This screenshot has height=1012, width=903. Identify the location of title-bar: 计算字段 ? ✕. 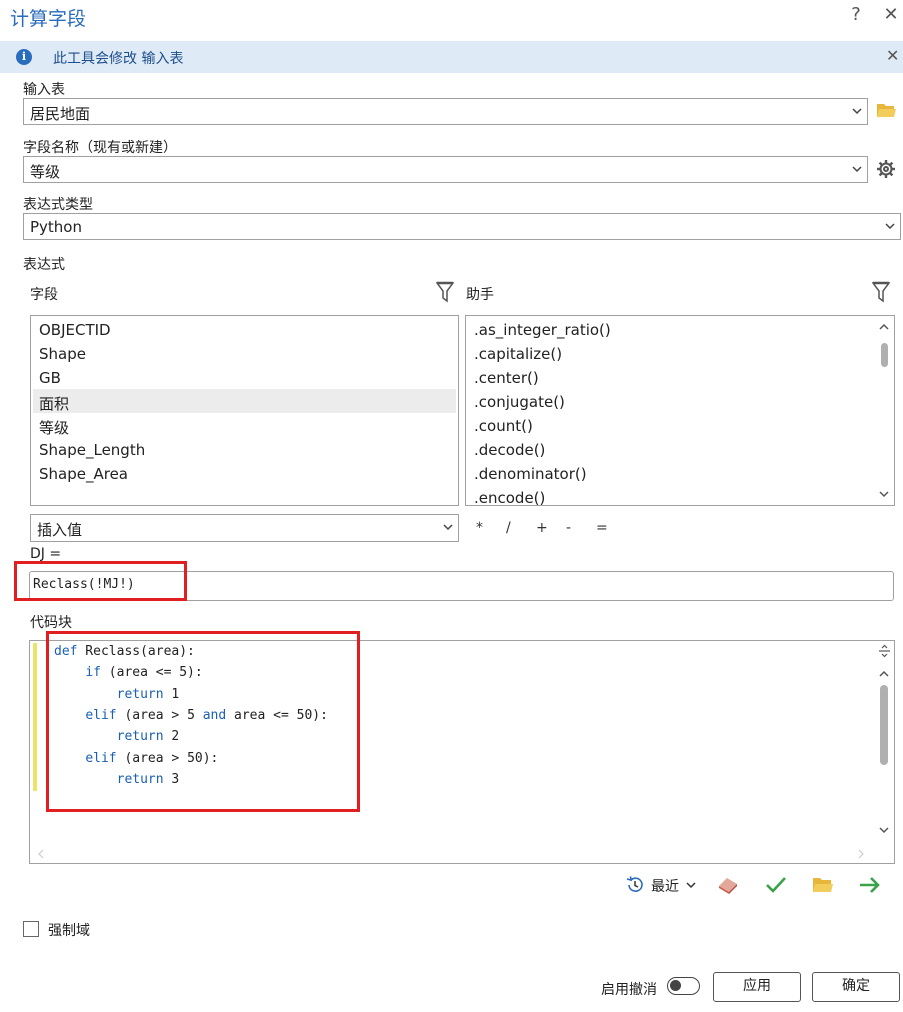
(451, 17).